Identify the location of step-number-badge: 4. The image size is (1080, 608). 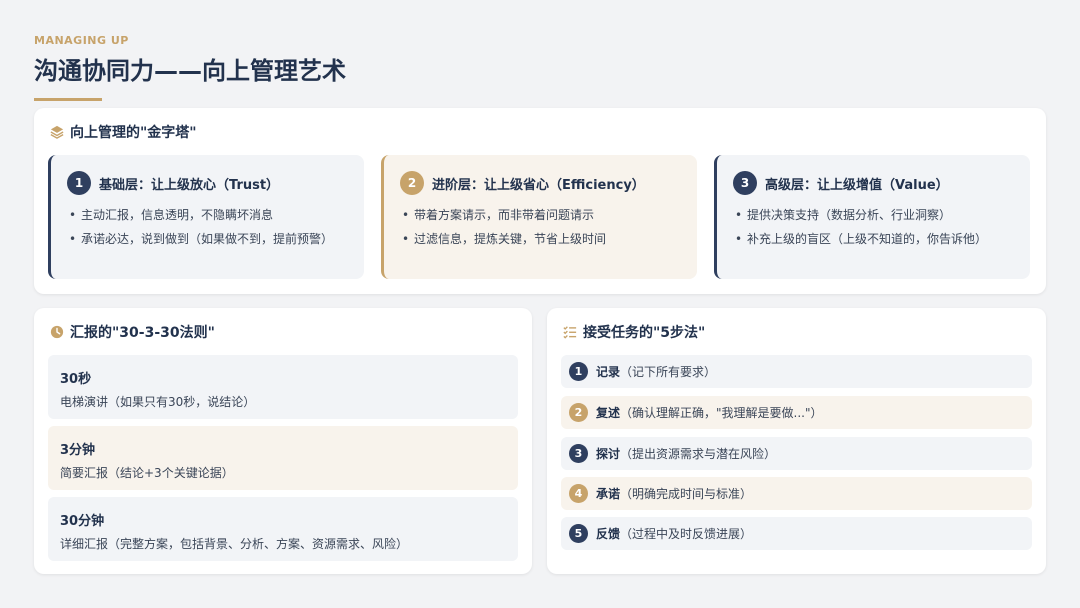
(578, 493).